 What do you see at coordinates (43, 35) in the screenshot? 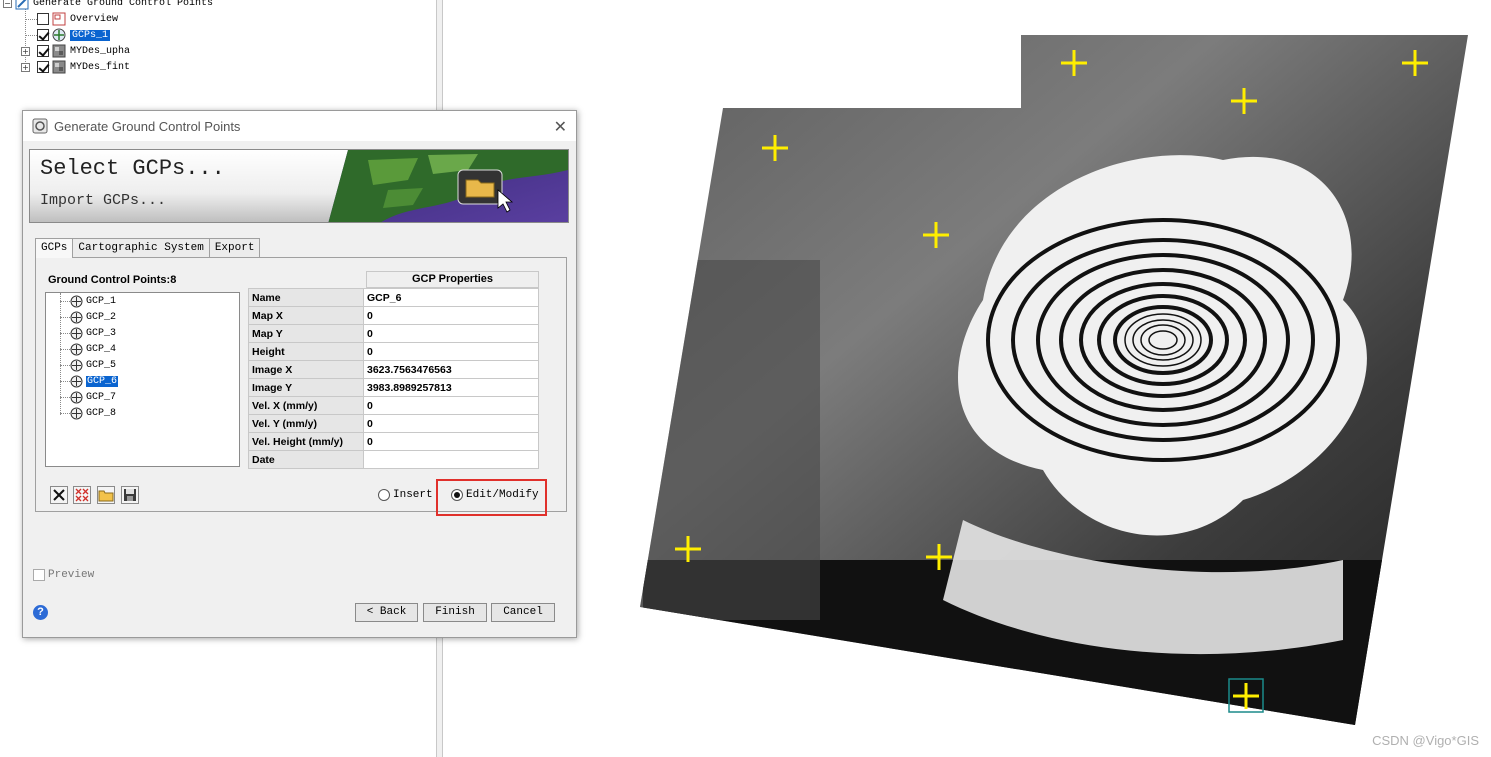
I see `gcps-checkbox` at bounding box center [43, 35].